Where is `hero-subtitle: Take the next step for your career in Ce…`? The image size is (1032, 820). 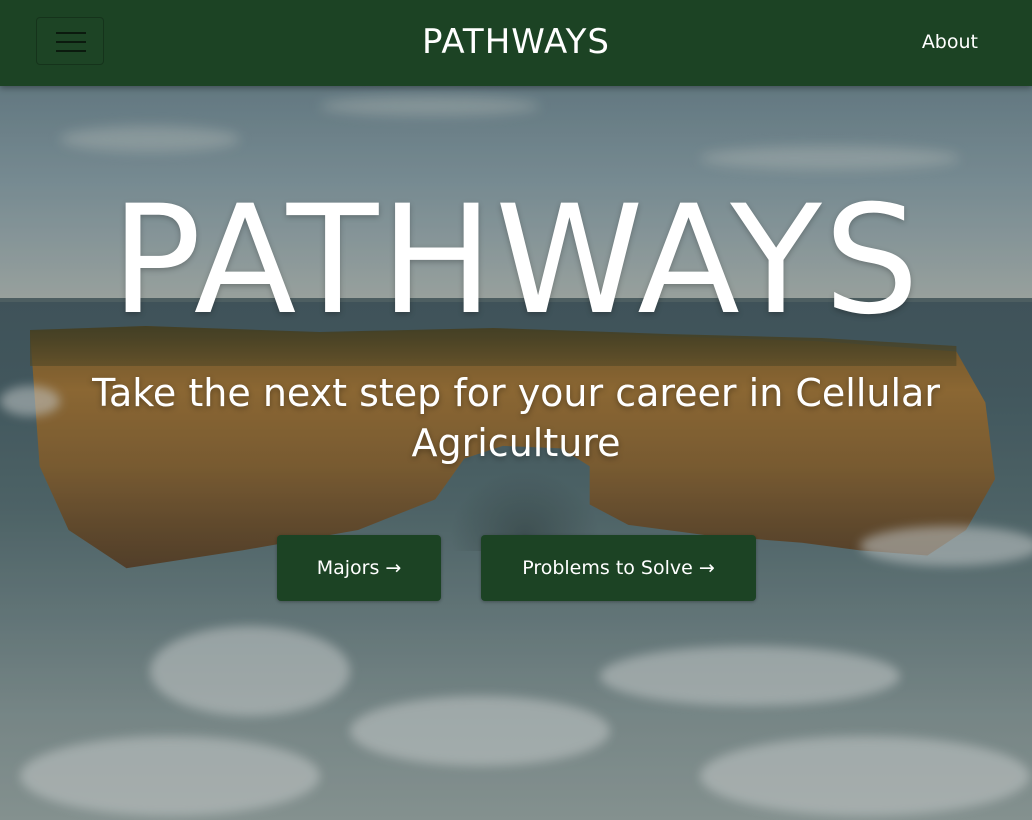 hero-subtitle: Take the next step for your career in Ce… is located at coordinates (516, 418).